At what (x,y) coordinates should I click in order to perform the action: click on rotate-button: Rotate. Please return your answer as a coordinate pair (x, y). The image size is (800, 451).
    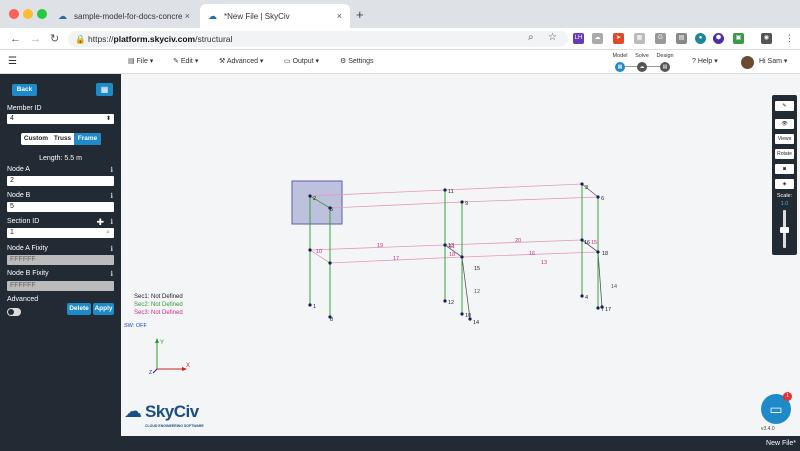
    Looking at the image, I should click on (784, 154).